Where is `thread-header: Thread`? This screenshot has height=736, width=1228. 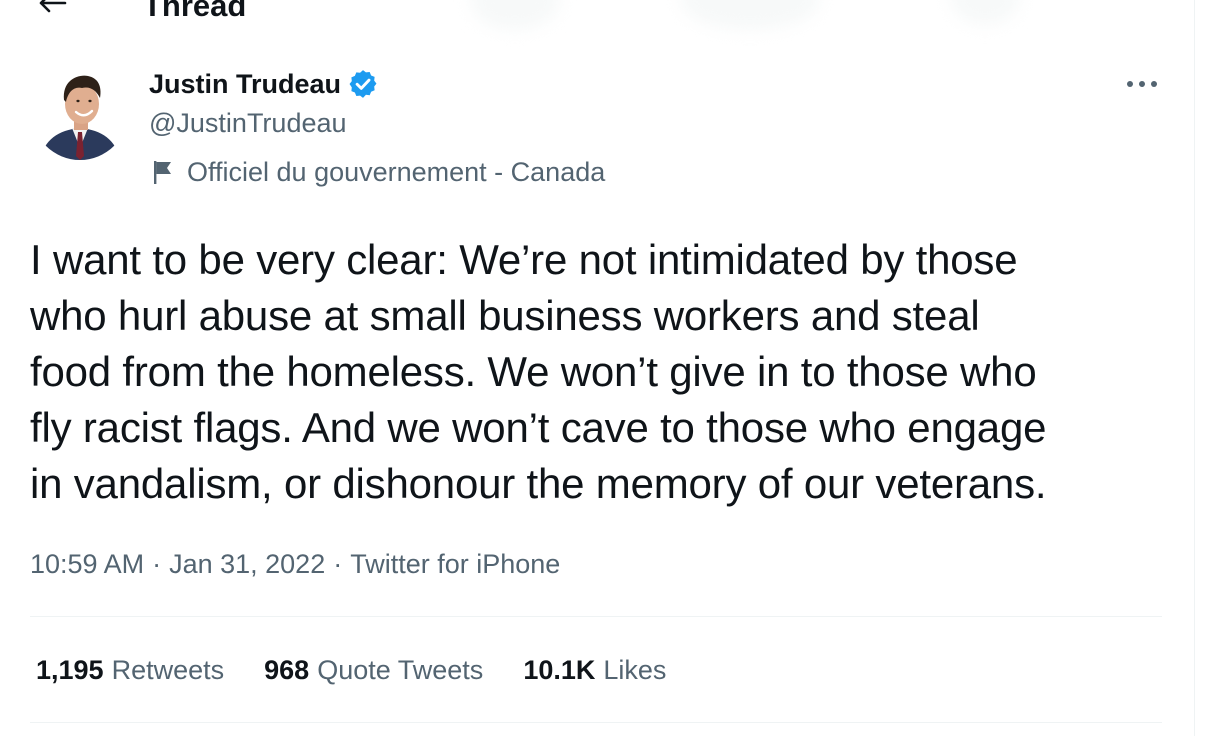
thread-header: Thread is located at coordinates (597, 20).